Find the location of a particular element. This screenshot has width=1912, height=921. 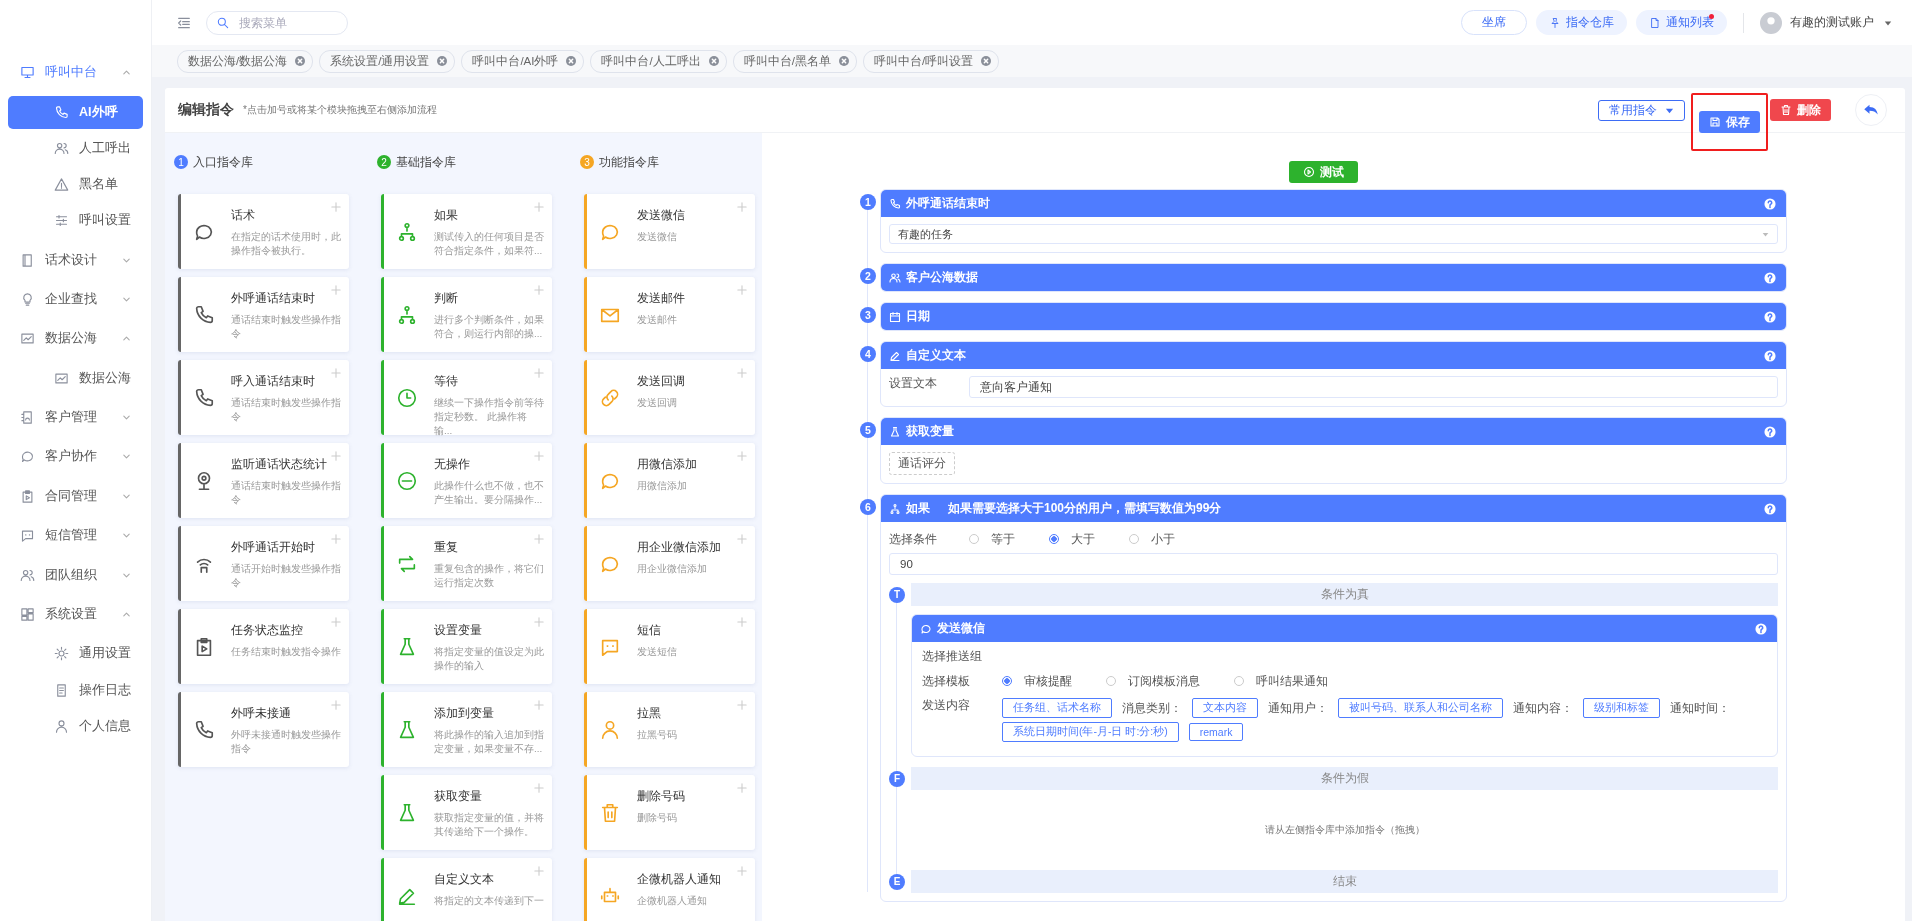

step-header: 日期 is located at coordinates (1333, 316).